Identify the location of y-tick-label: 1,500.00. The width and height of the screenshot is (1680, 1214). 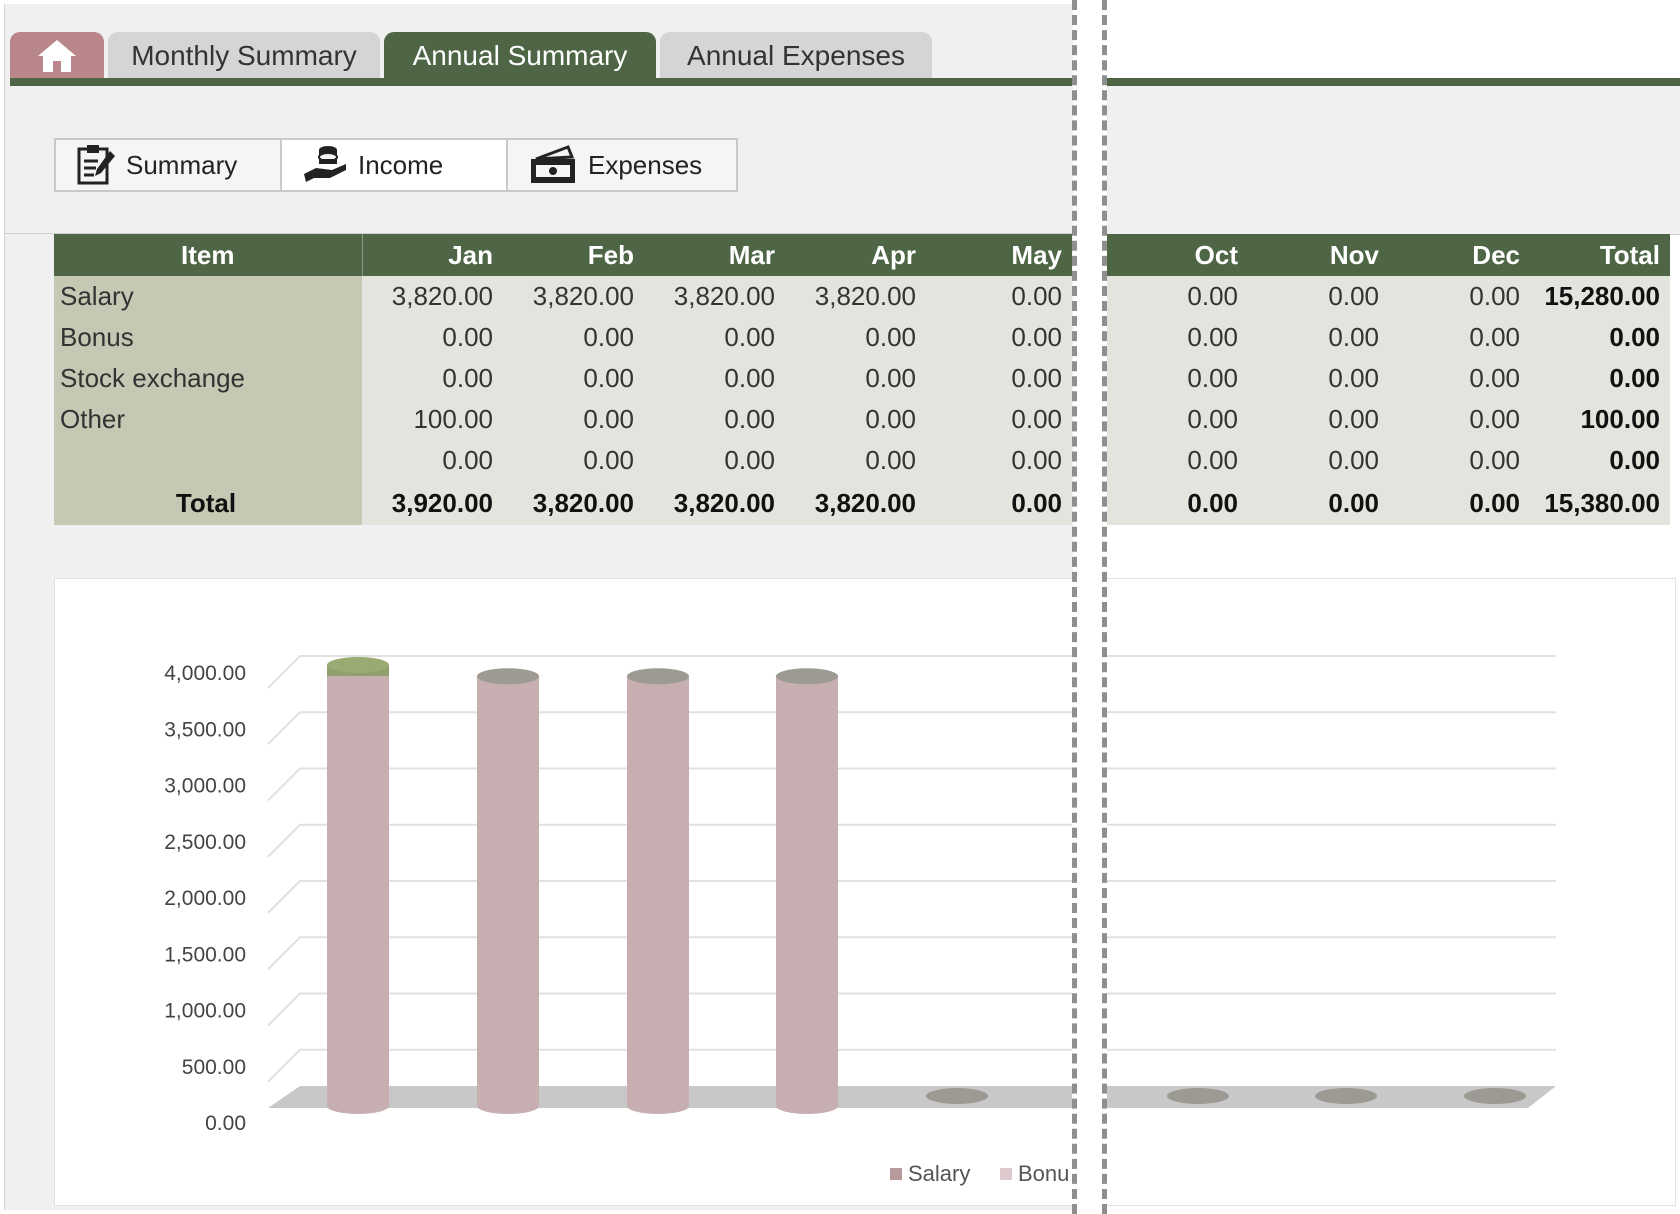
(205, 954).